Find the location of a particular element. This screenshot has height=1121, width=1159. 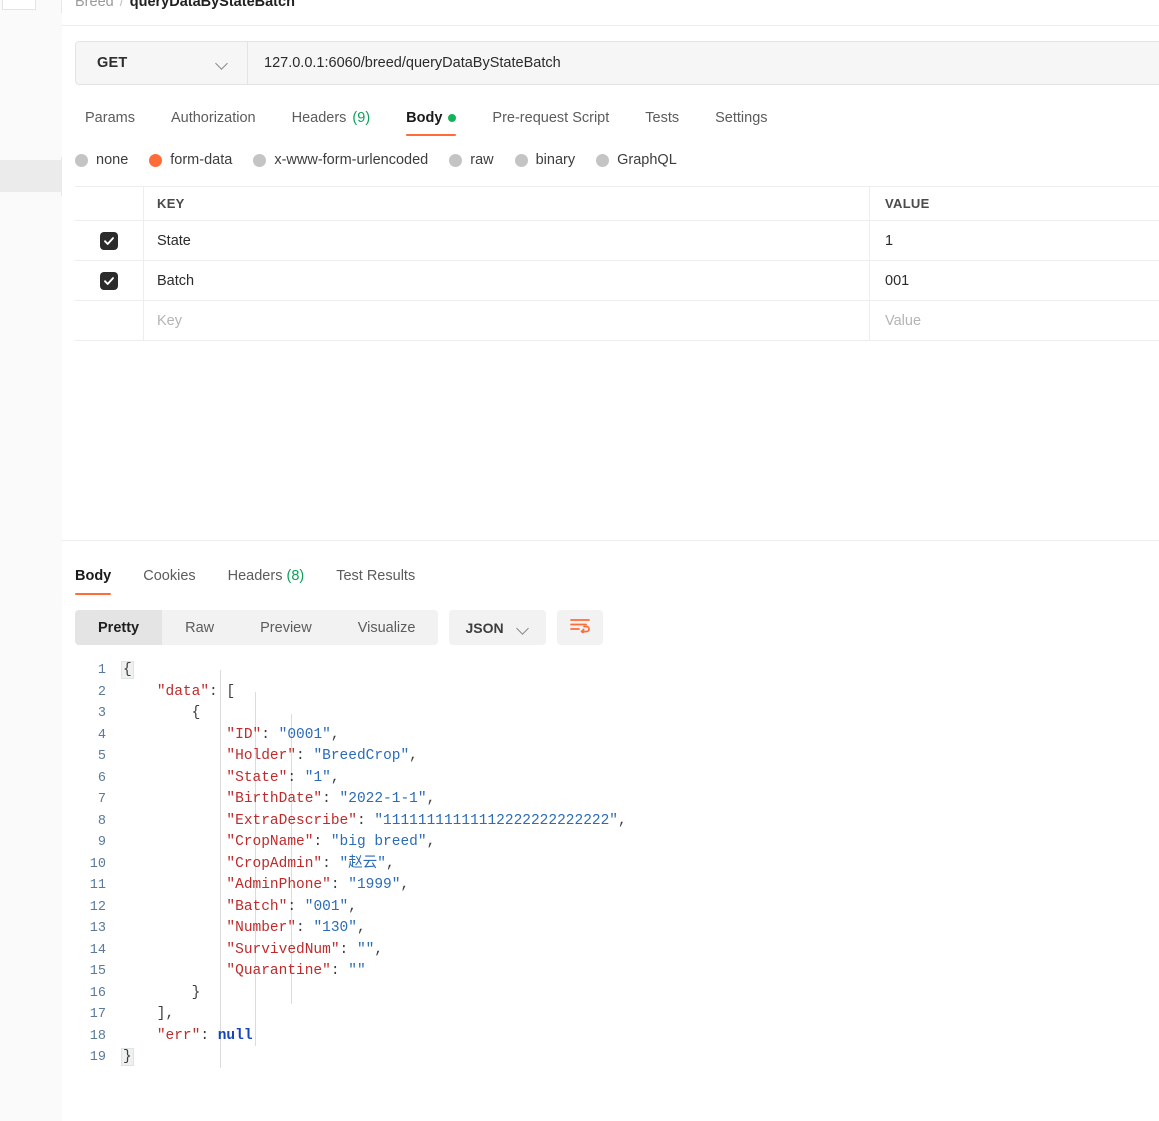

new-key-input: Key is located at coordinates (169, 321).